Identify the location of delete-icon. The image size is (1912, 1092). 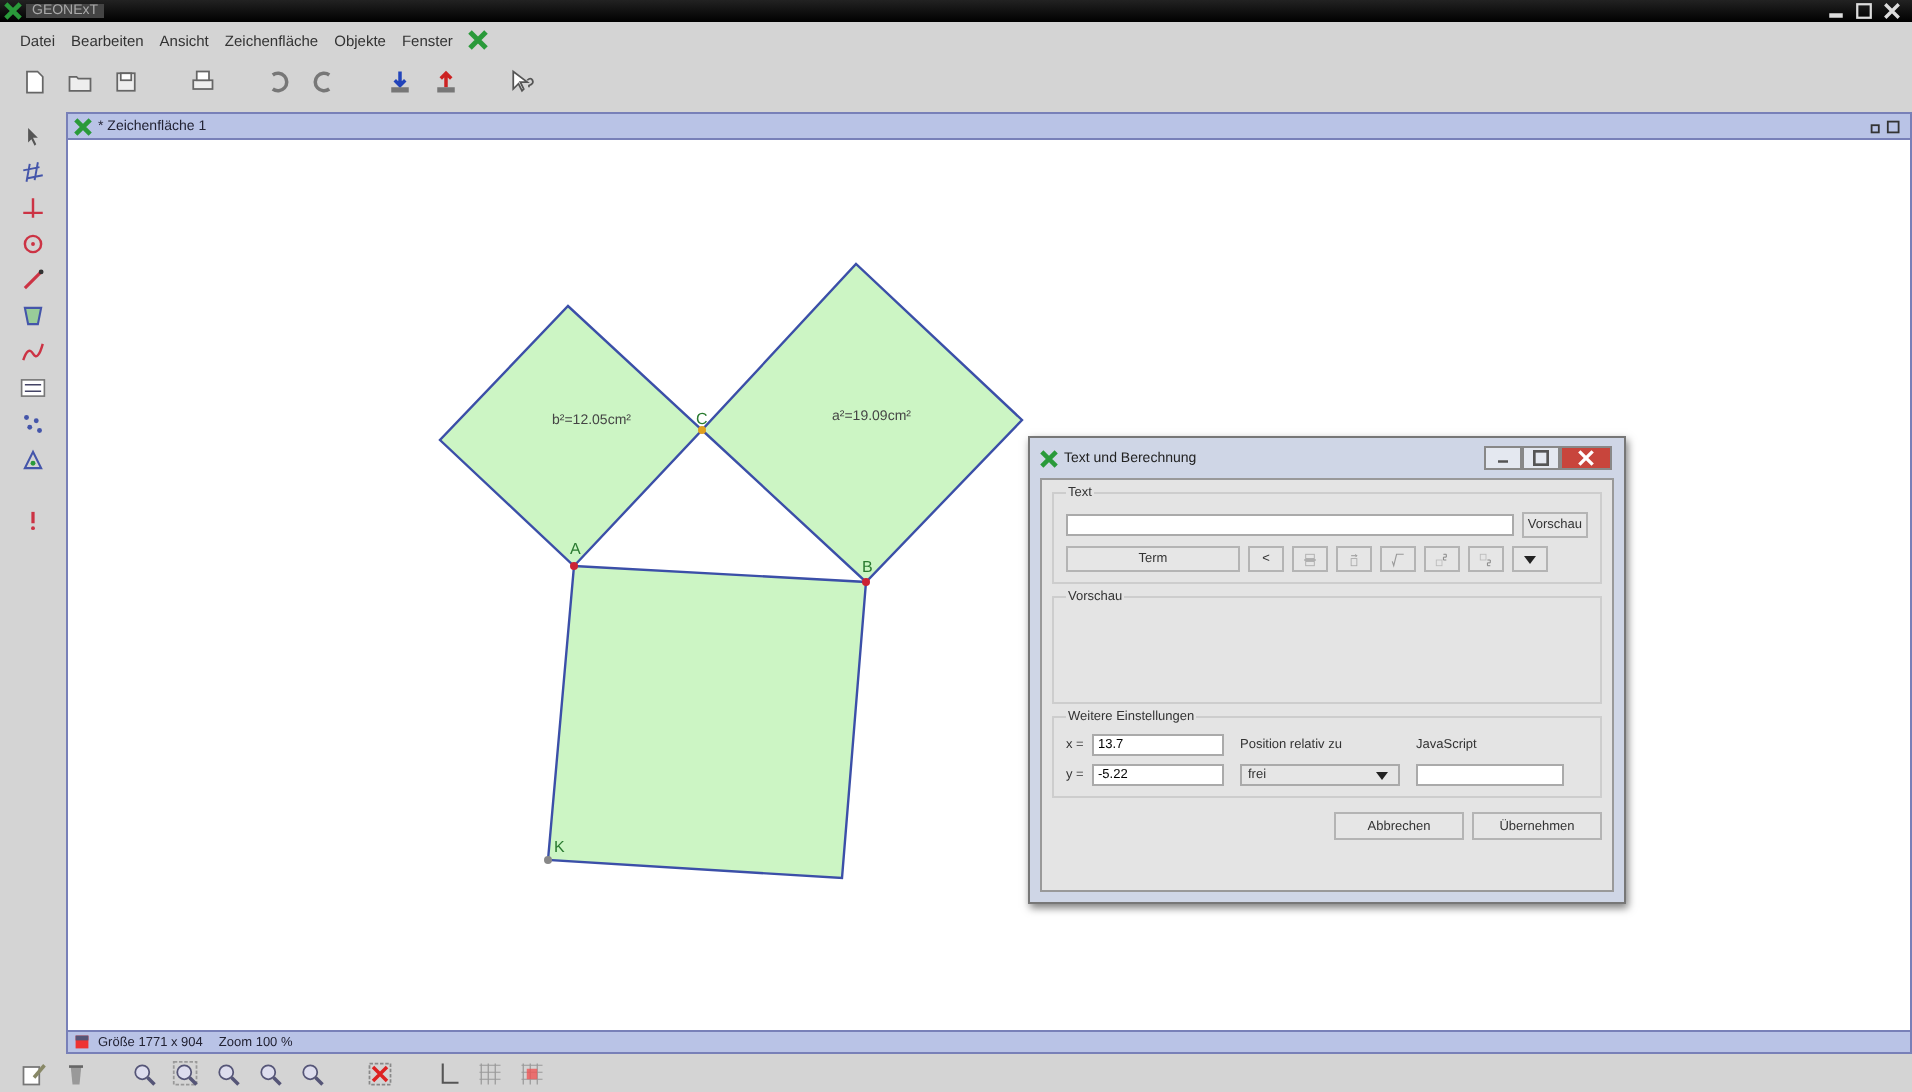
(380, 1073).